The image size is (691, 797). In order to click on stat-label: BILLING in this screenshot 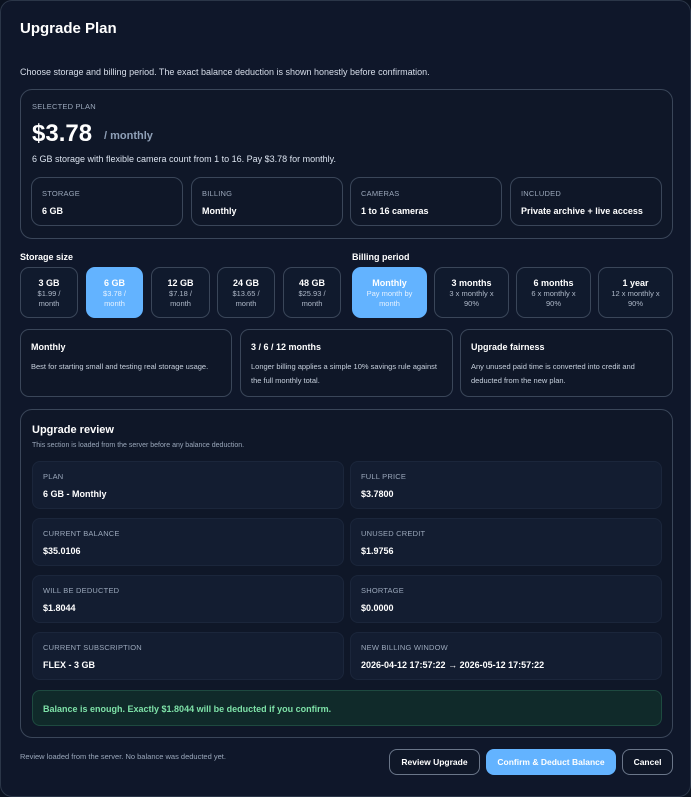, I will do `click(217, 193)`.